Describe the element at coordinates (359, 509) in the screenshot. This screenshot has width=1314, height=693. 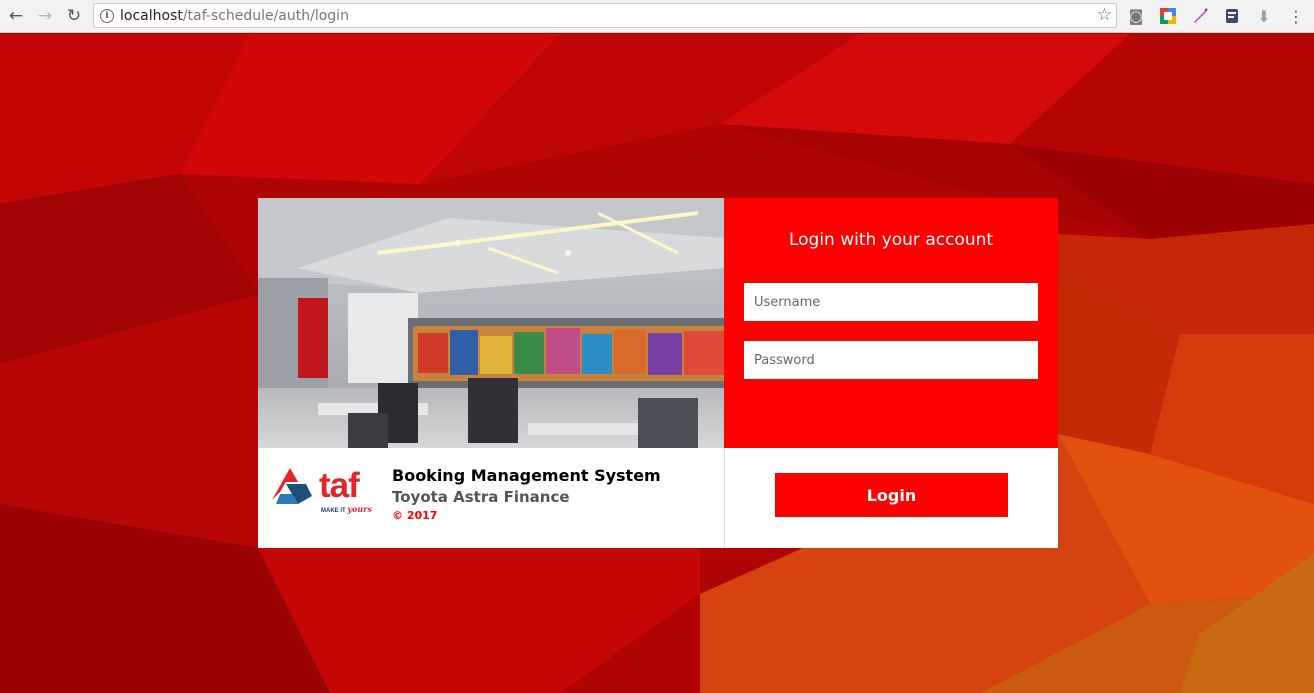
I see `taf-tagline-script: yours` at that location.